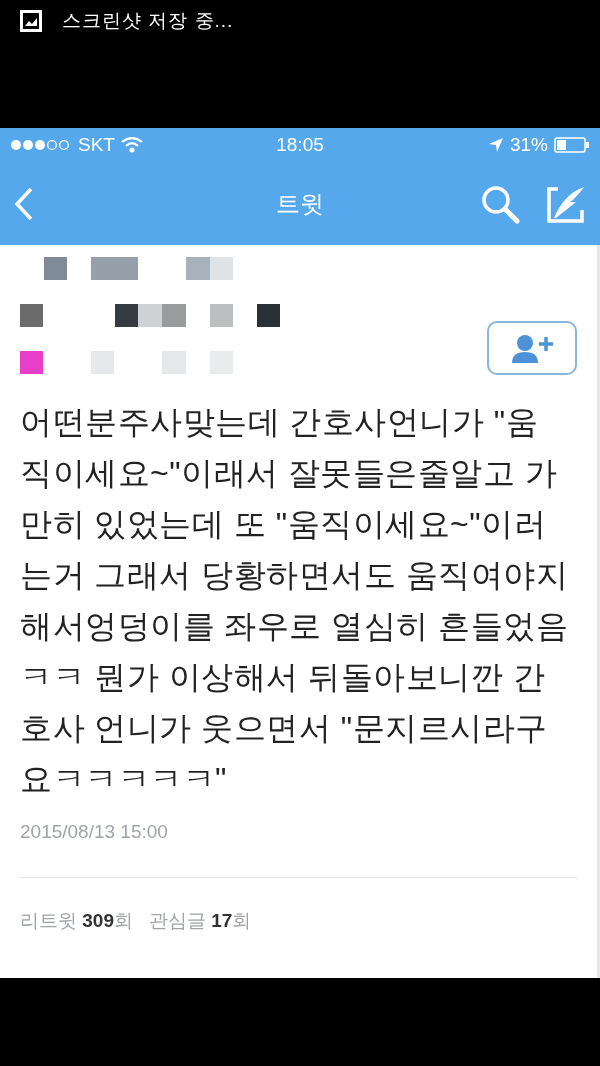  Describe the element at coordinates (31, 21) in the screenshot. I see `image-icon` at that location.